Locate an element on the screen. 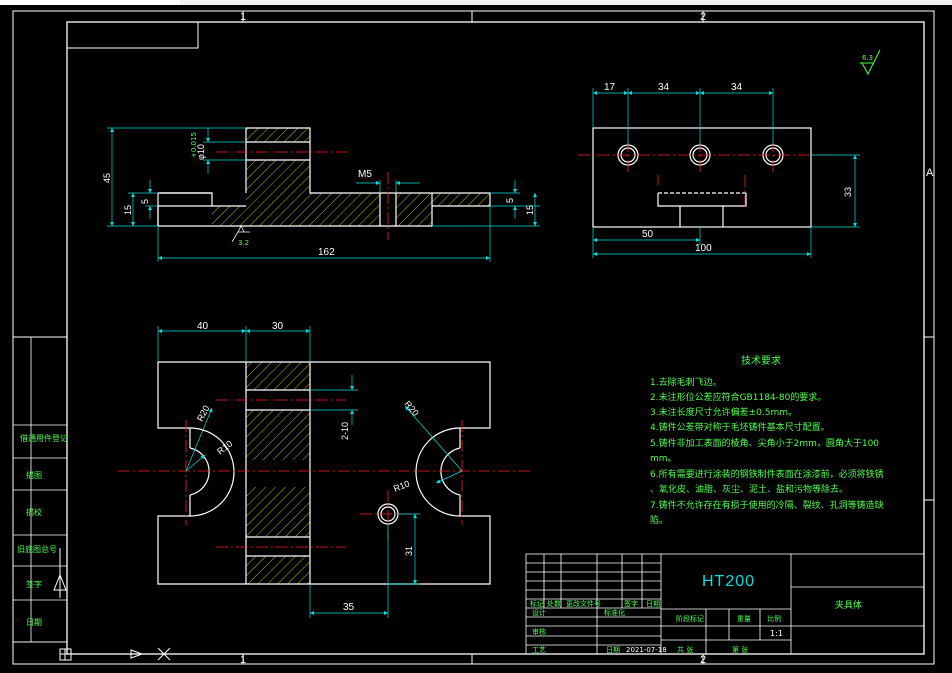 The width and height of the screenshot is (952, 673). dim-hole-tolerance: +0.015 is located at coordinates (194, 145).